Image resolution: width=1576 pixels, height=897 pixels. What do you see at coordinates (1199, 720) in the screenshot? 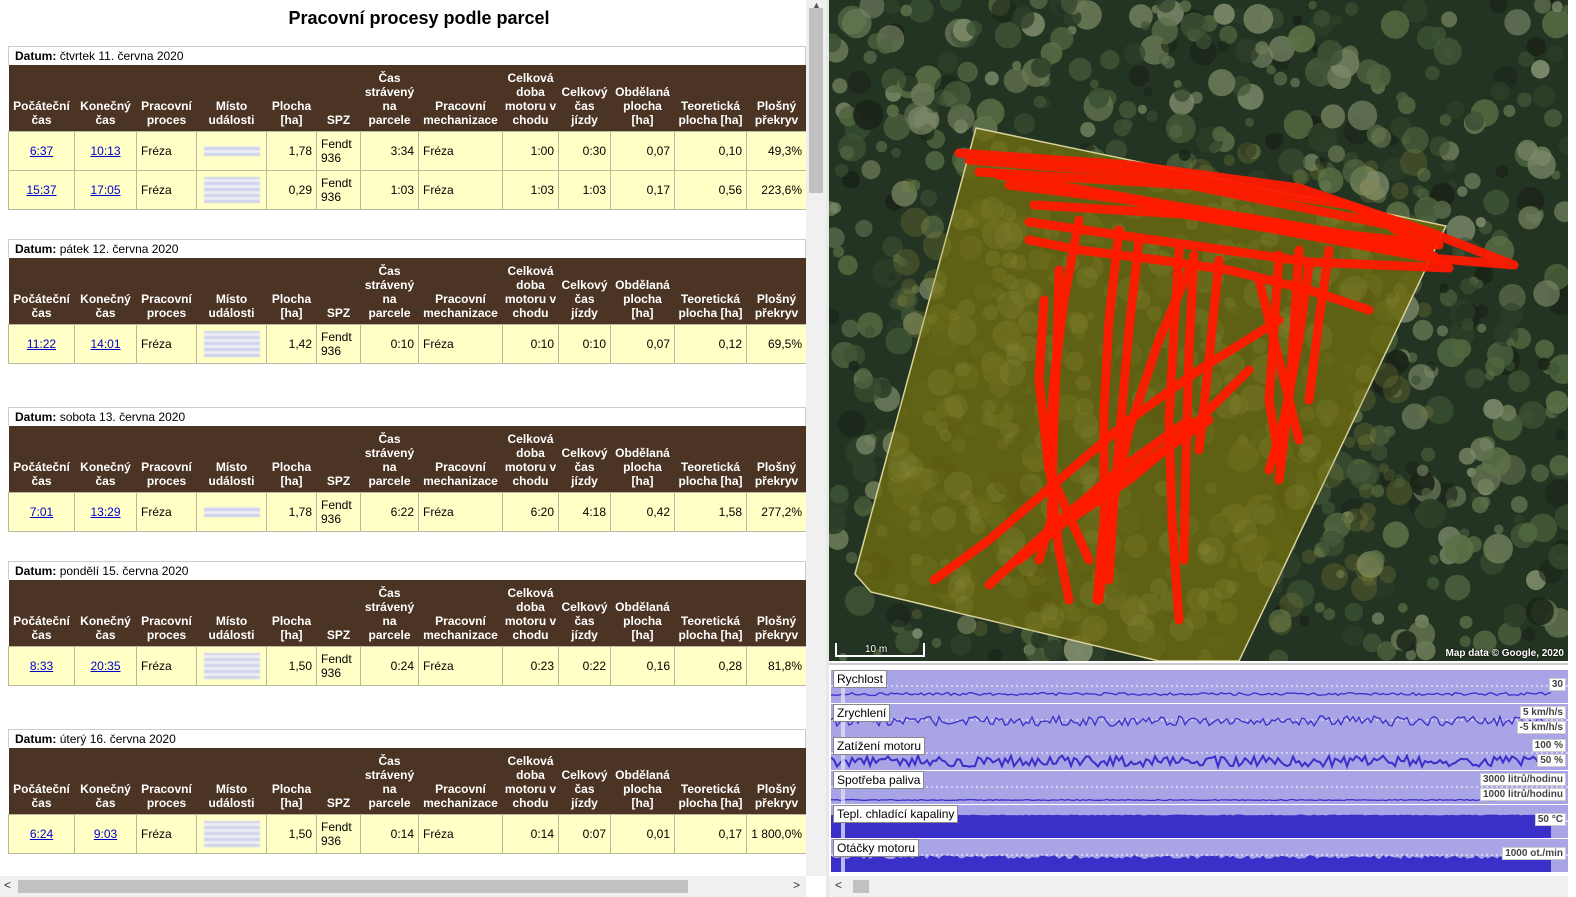
I see `telemetry-track: Zrychlení 5 km/h/s -5 km/h/s` at bounding box center [1199, 720].